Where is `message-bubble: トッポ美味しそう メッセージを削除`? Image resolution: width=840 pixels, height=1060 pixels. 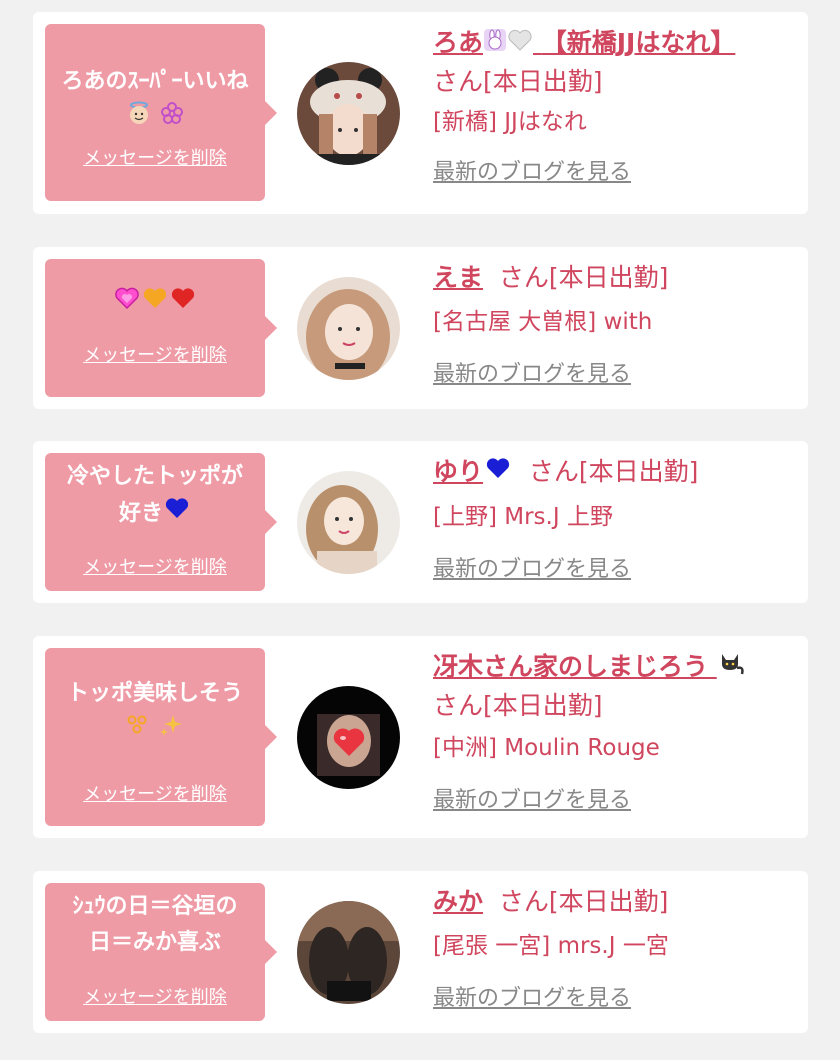
message-bubble: トッポ美味しそう メッセージを削除 is located at coordinates (161, 737).